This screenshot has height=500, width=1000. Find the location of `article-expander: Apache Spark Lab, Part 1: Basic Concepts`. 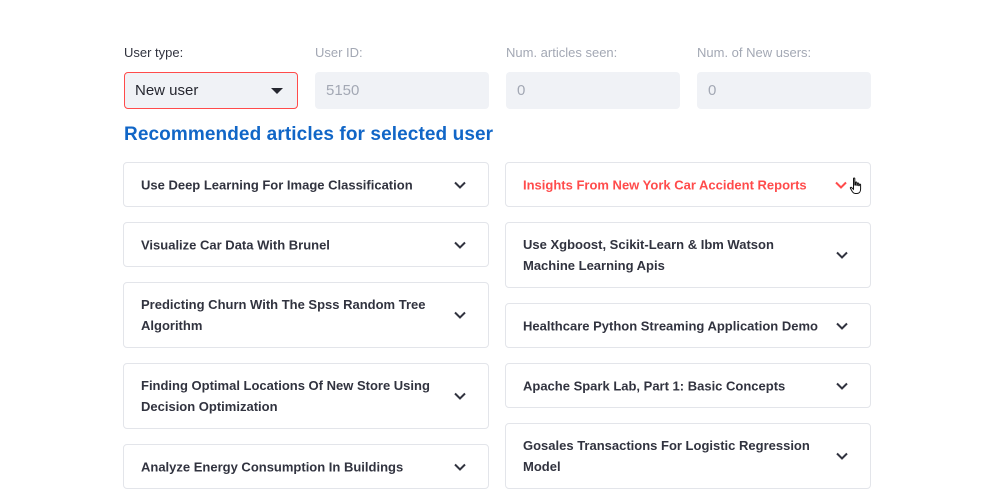

article-expander: Apache Spark Lab, Part 1: Basic Concepts is located at coordinates (688, 385).